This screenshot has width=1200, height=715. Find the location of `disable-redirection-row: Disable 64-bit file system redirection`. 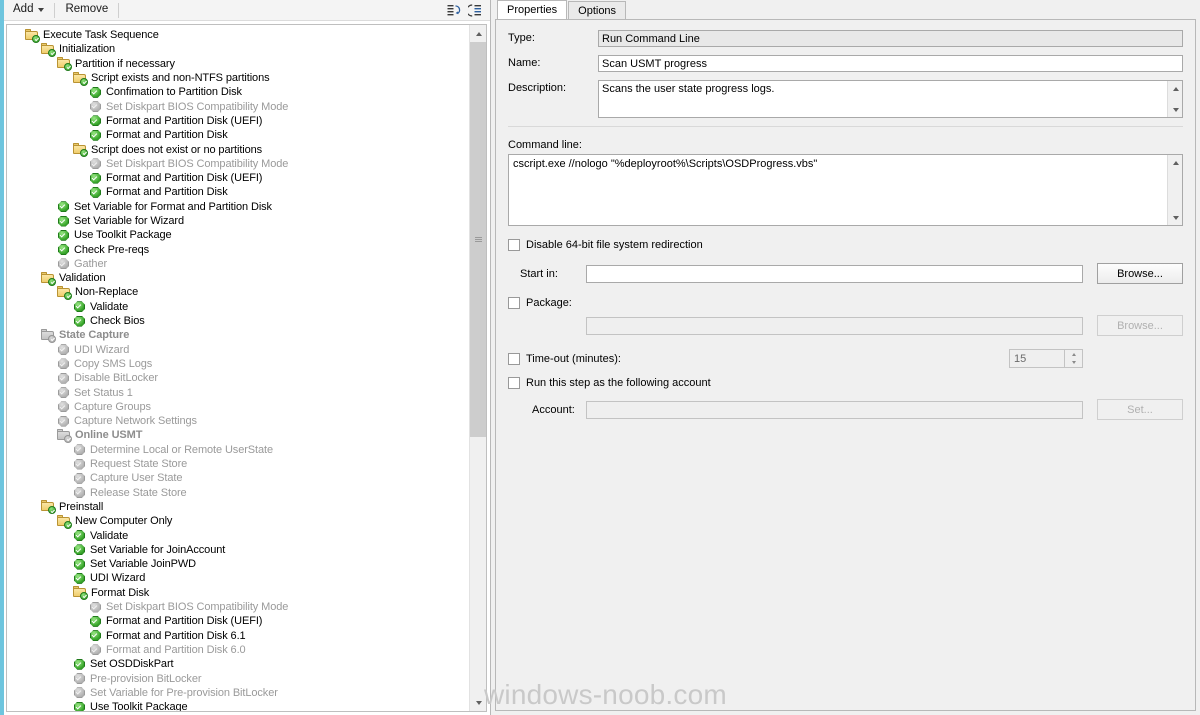

disable-redirection-row: Disable 64-bit file system redirection is located at coordinates (845, 245).